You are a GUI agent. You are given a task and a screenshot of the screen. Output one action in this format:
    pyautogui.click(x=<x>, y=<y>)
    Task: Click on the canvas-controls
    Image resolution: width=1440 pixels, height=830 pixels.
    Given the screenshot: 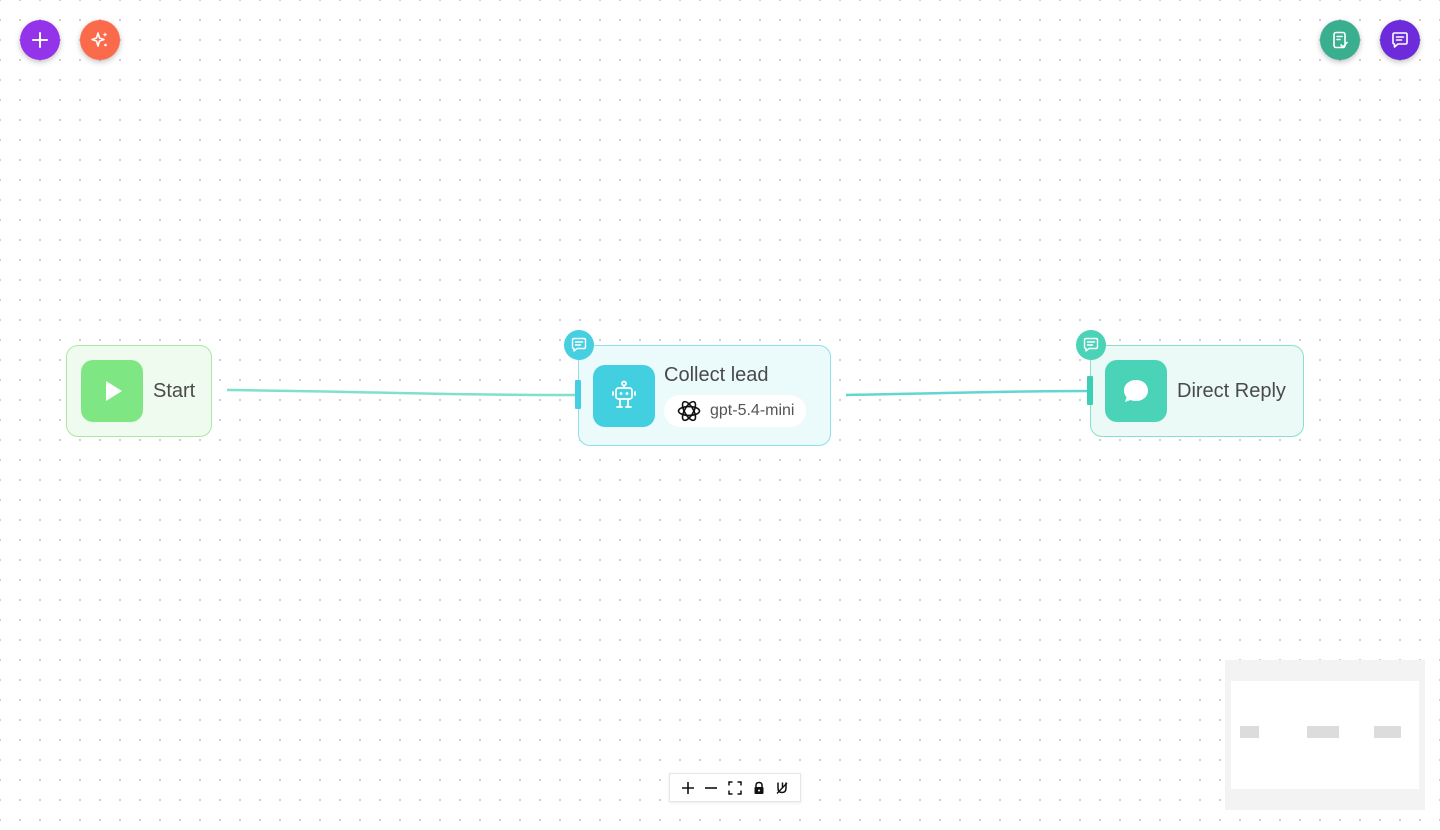 What is the action you would take?
    pyautogui.click(x=735, y=787)
    